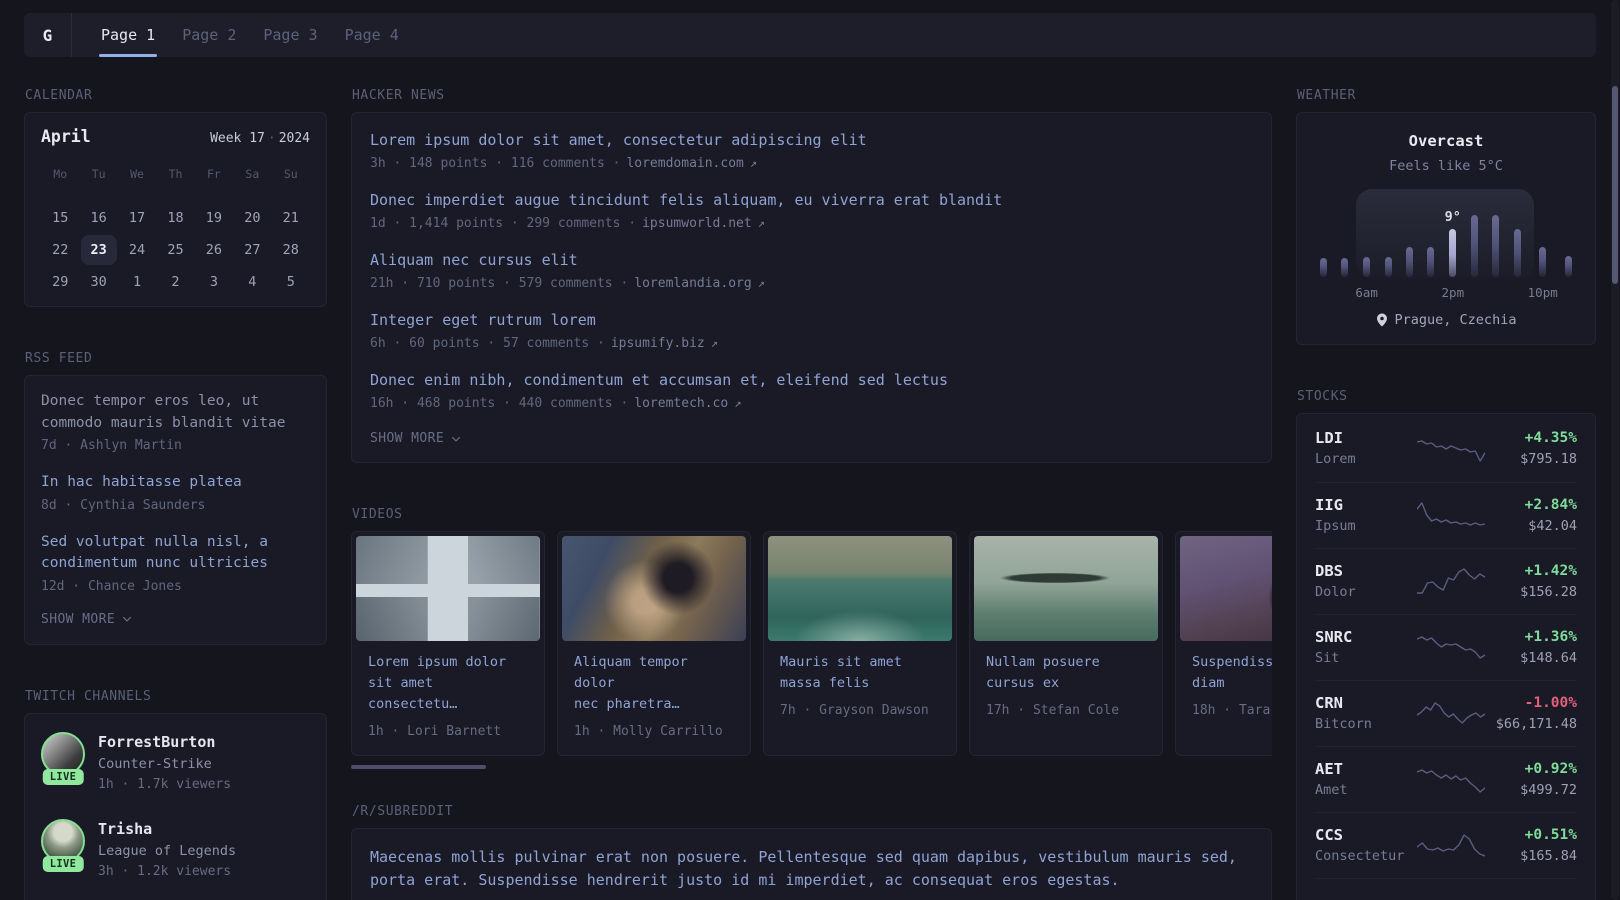 The image size is (1620, 900). What do you see at coordinates (1446, 845) in the screenshot?
I see `stock-row: CCS Consectetur +0.51% $165.84` at bounding box center [1446, 845].